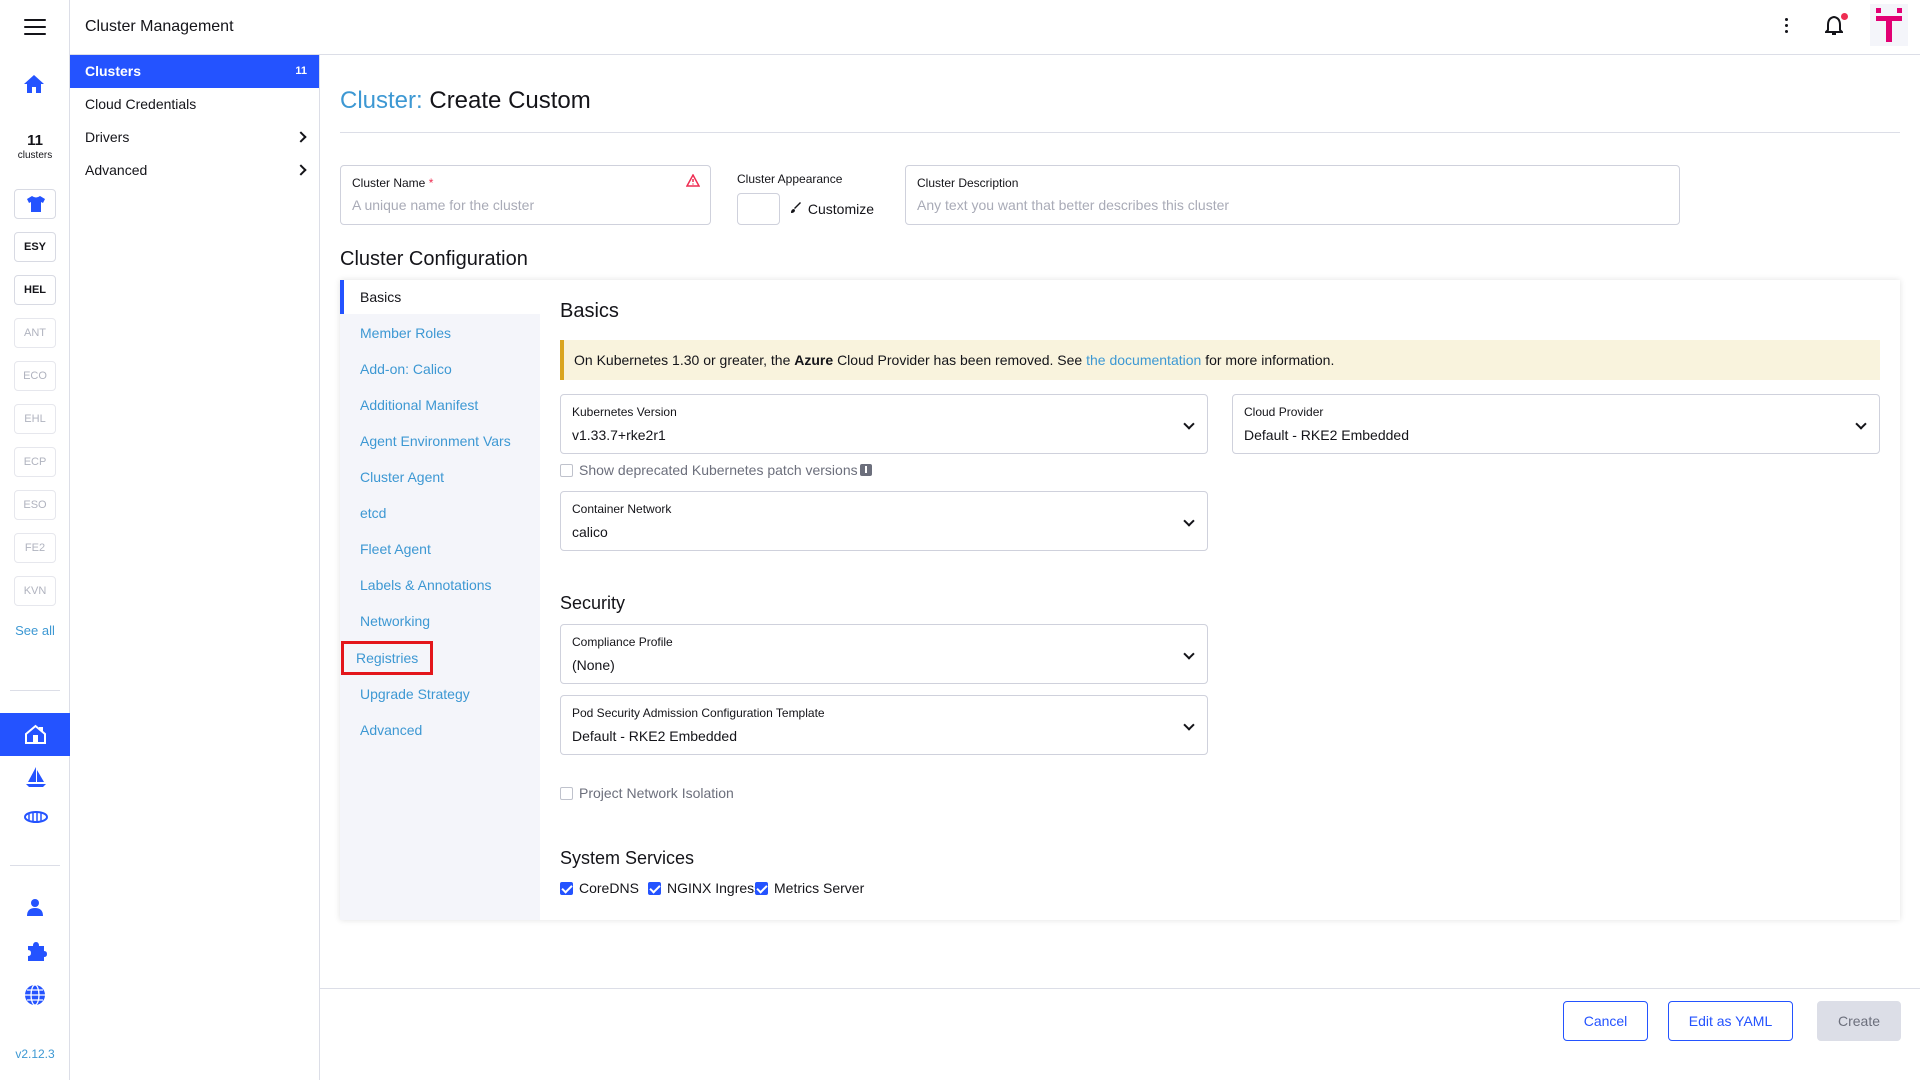 This screenshot has height=1080, width=1920. Describe the element at coordinates (440, 369) in the screenshot. I see `tab-addon-calico: Add-on: Calico` at that location.